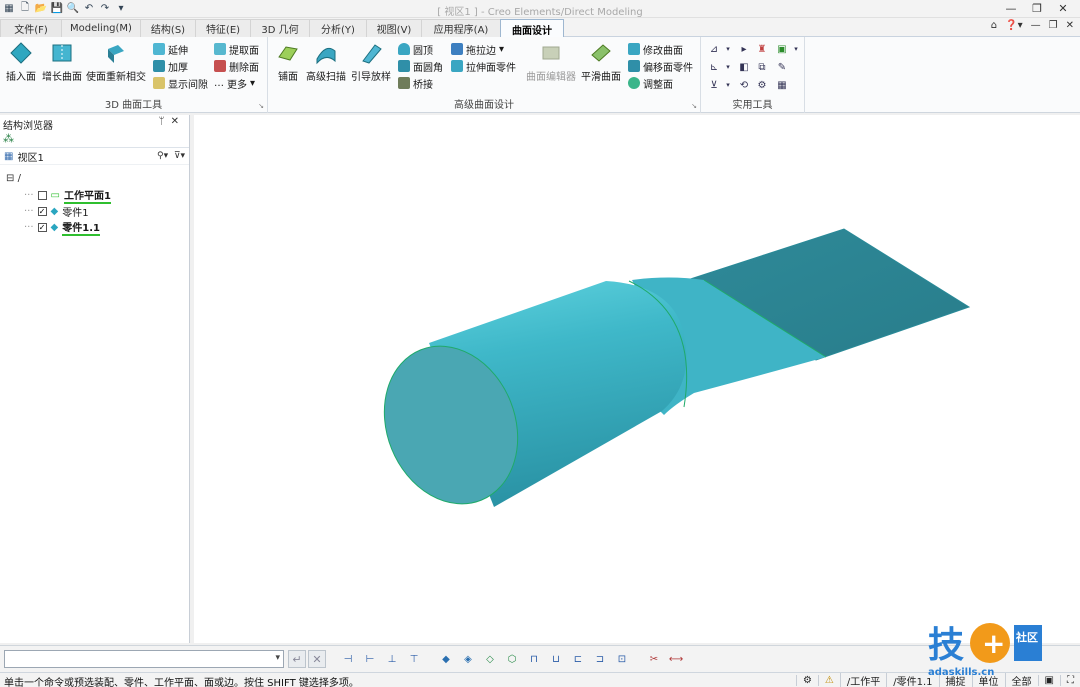 This screenshot has width=1080, height=687. I want to click on structure-browser-header: 结构浏览器 ᛘ✕, so click(94, 123).